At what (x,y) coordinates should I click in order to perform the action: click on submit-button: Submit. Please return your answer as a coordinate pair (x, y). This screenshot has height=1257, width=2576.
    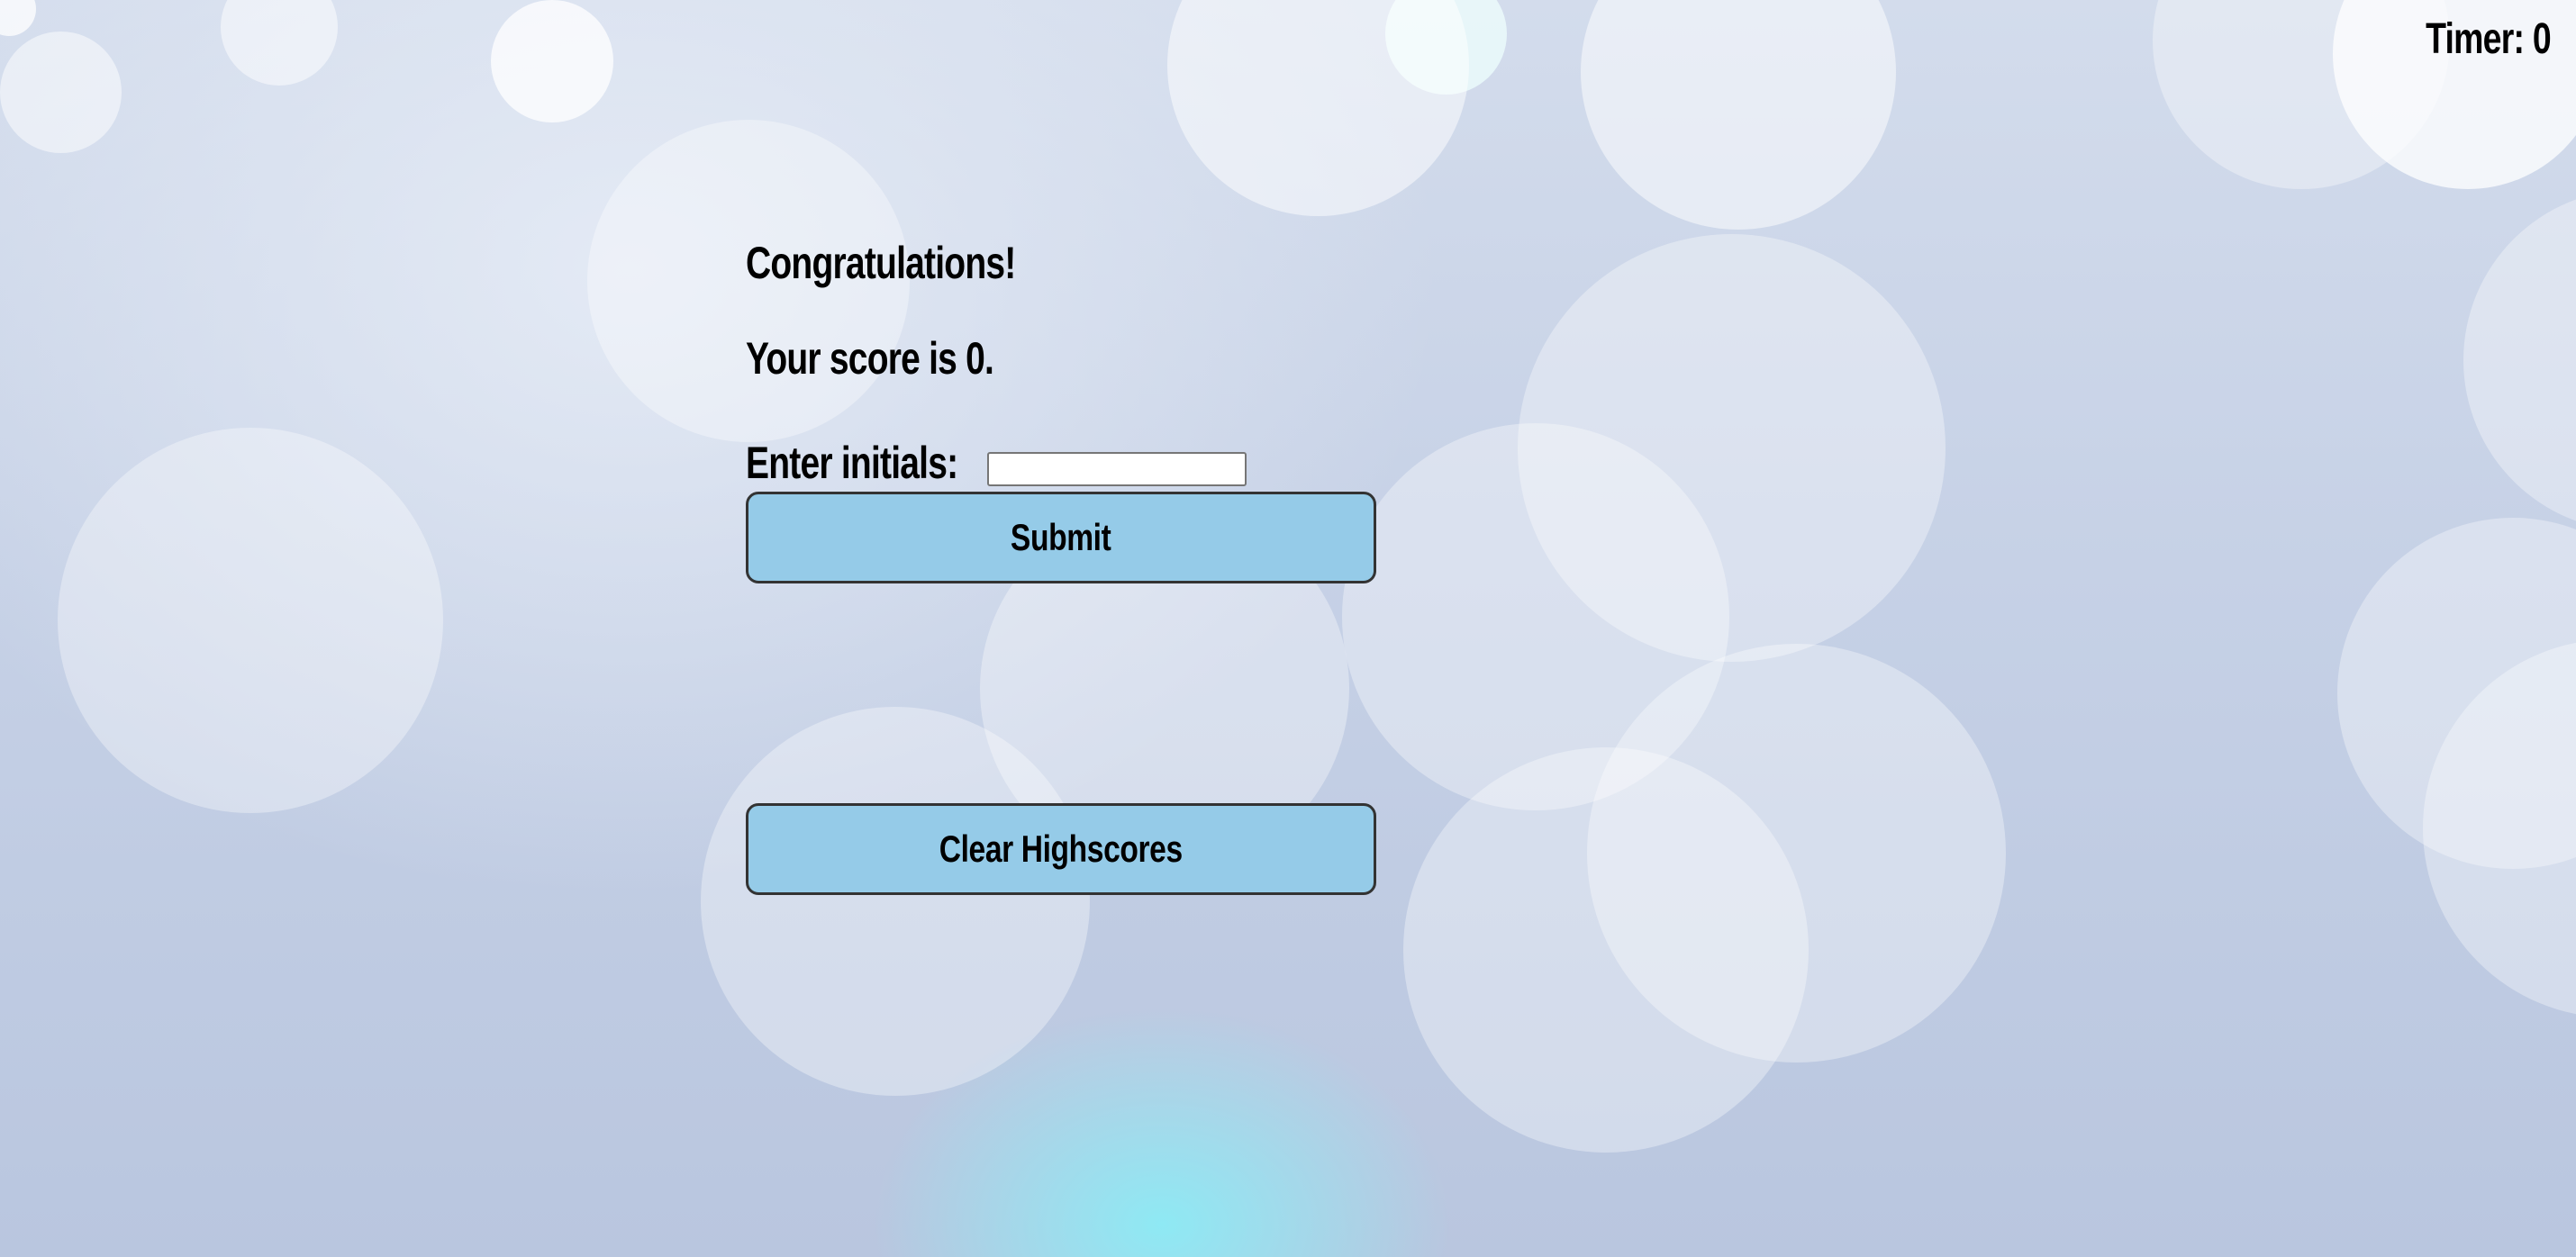
    Looking at the image, I should click on (1061, 537).